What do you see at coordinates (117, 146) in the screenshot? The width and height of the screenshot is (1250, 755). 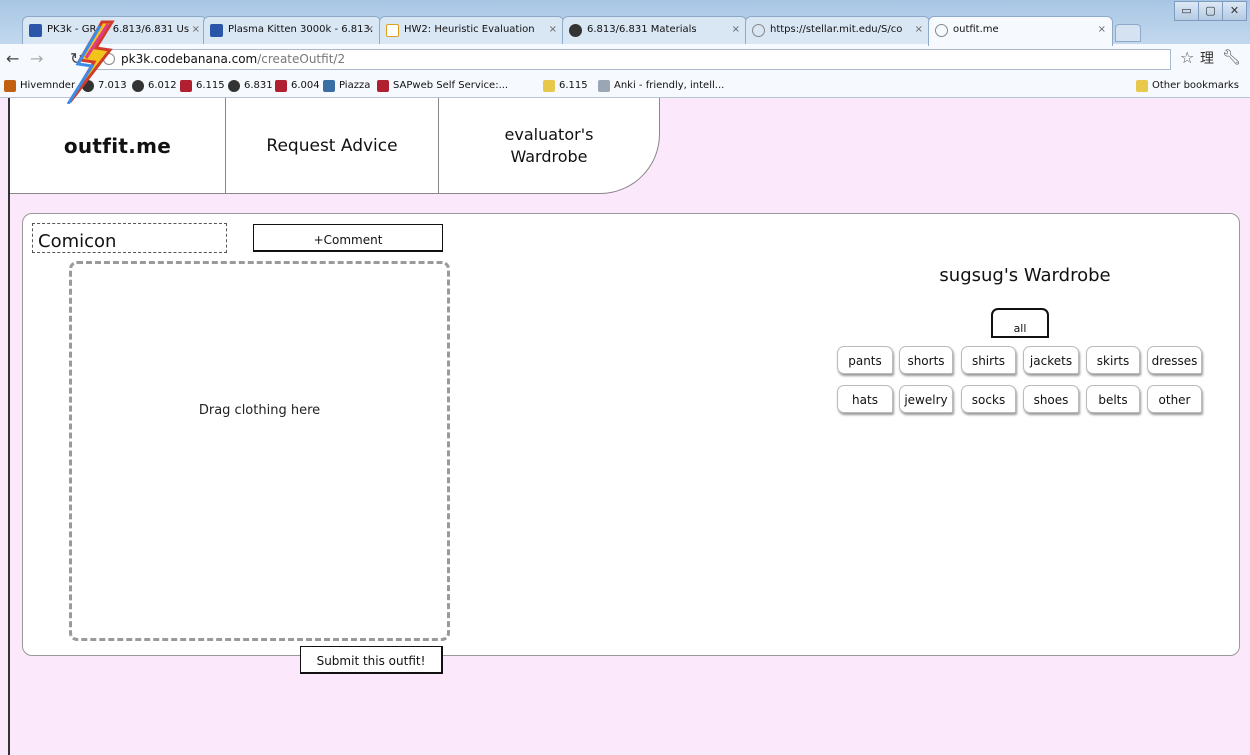 I see `brand-logo: outfit.me` at bounding box center [117, 146].